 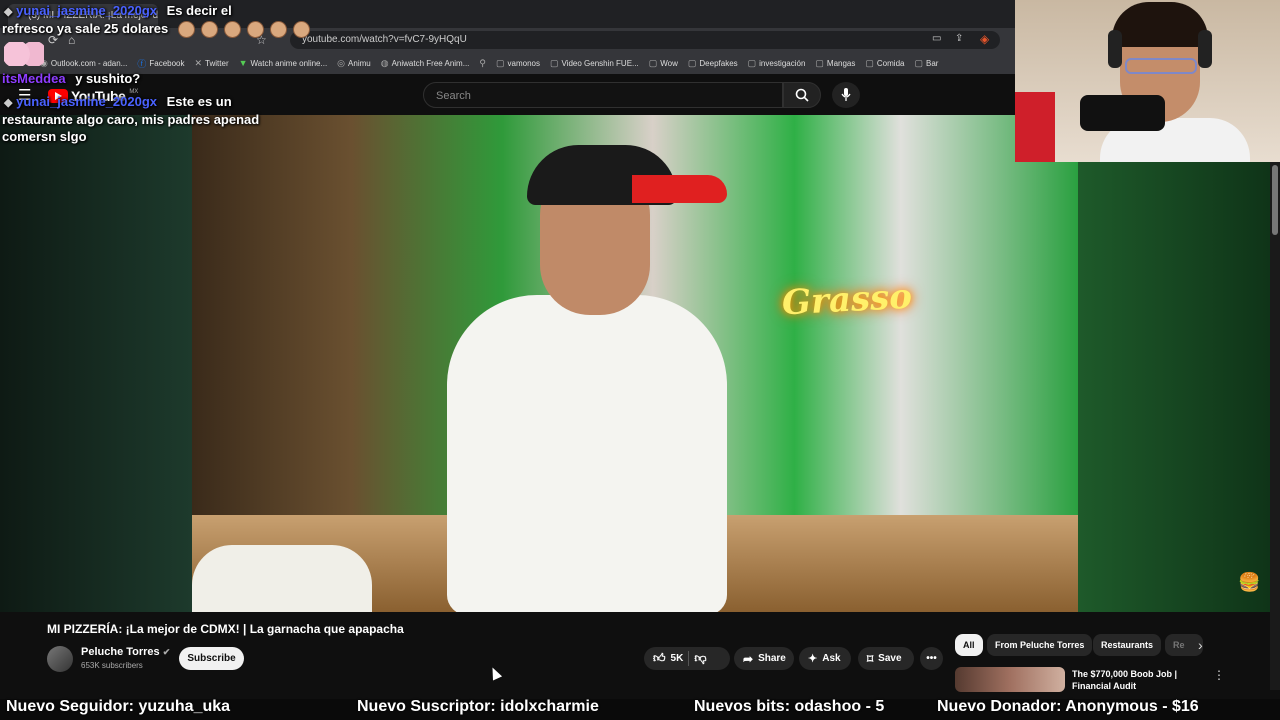 What do you see at coordinates (211, 658) in the screenshot?
I see `subscribe-button: Subscribe` at bounding box center [211, 658].